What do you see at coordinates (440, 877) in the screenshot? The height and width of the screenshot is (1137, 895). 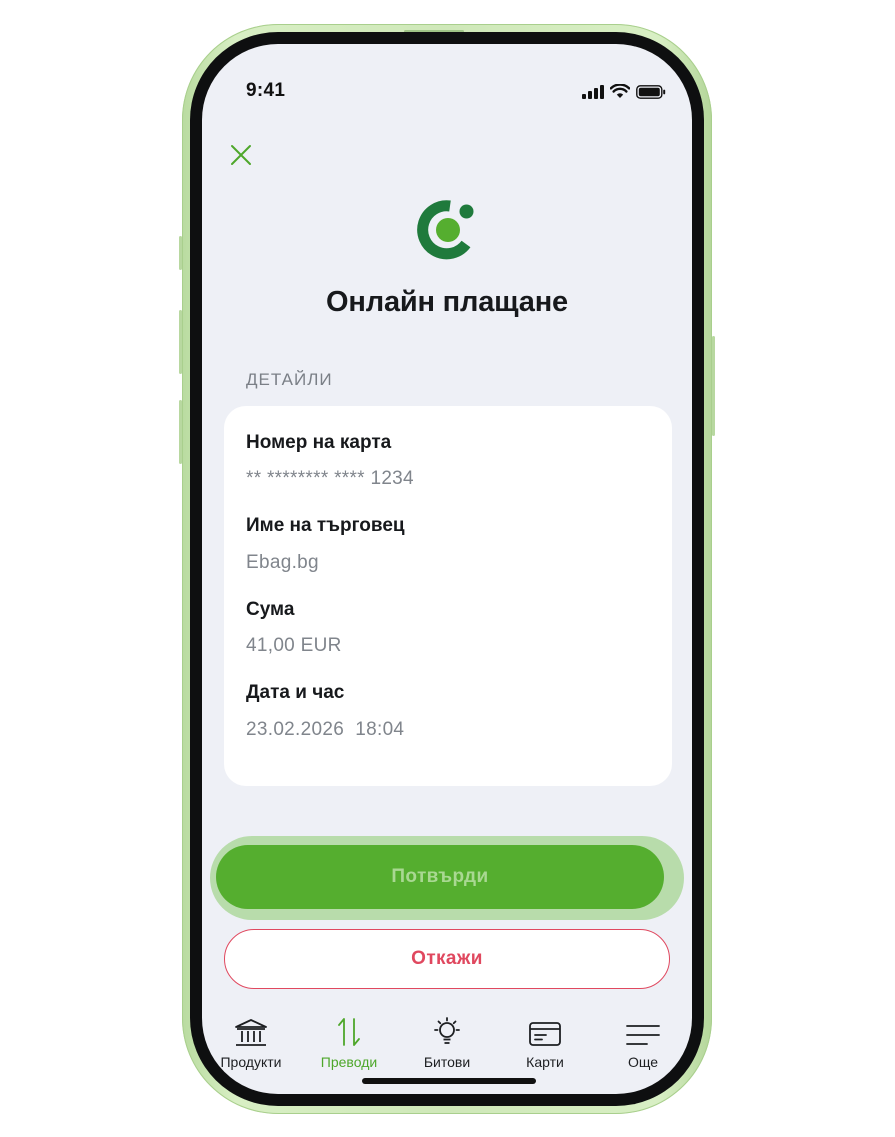 I see `confirm-button: Потвърди` at bounding box center [440, 877].